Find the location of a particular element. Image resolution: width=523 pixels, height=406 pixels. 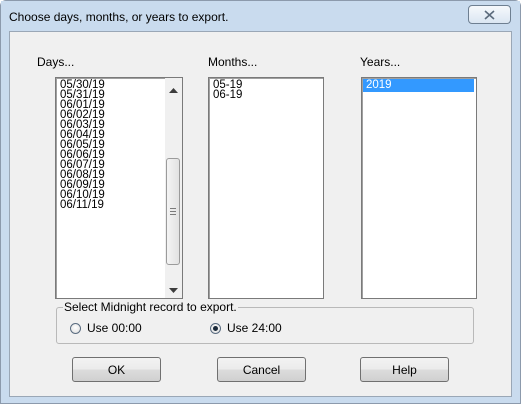

radio-unchecked-icon is located at coordinates (75, 328).